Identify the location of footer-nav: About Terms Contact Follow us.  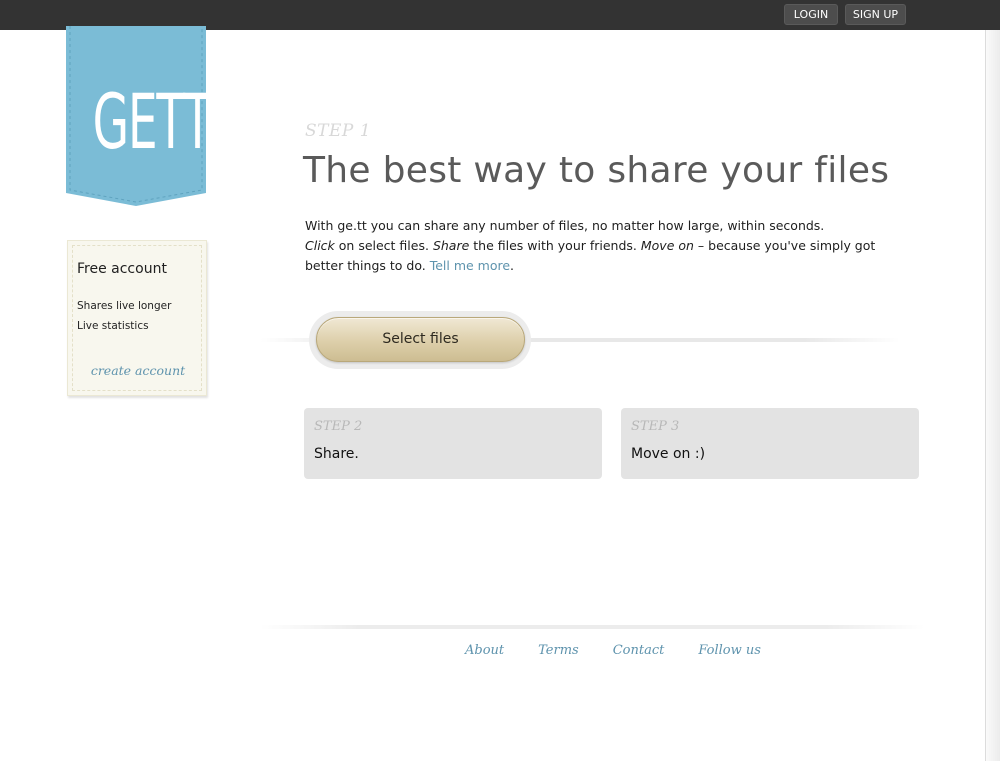
(613, 650).